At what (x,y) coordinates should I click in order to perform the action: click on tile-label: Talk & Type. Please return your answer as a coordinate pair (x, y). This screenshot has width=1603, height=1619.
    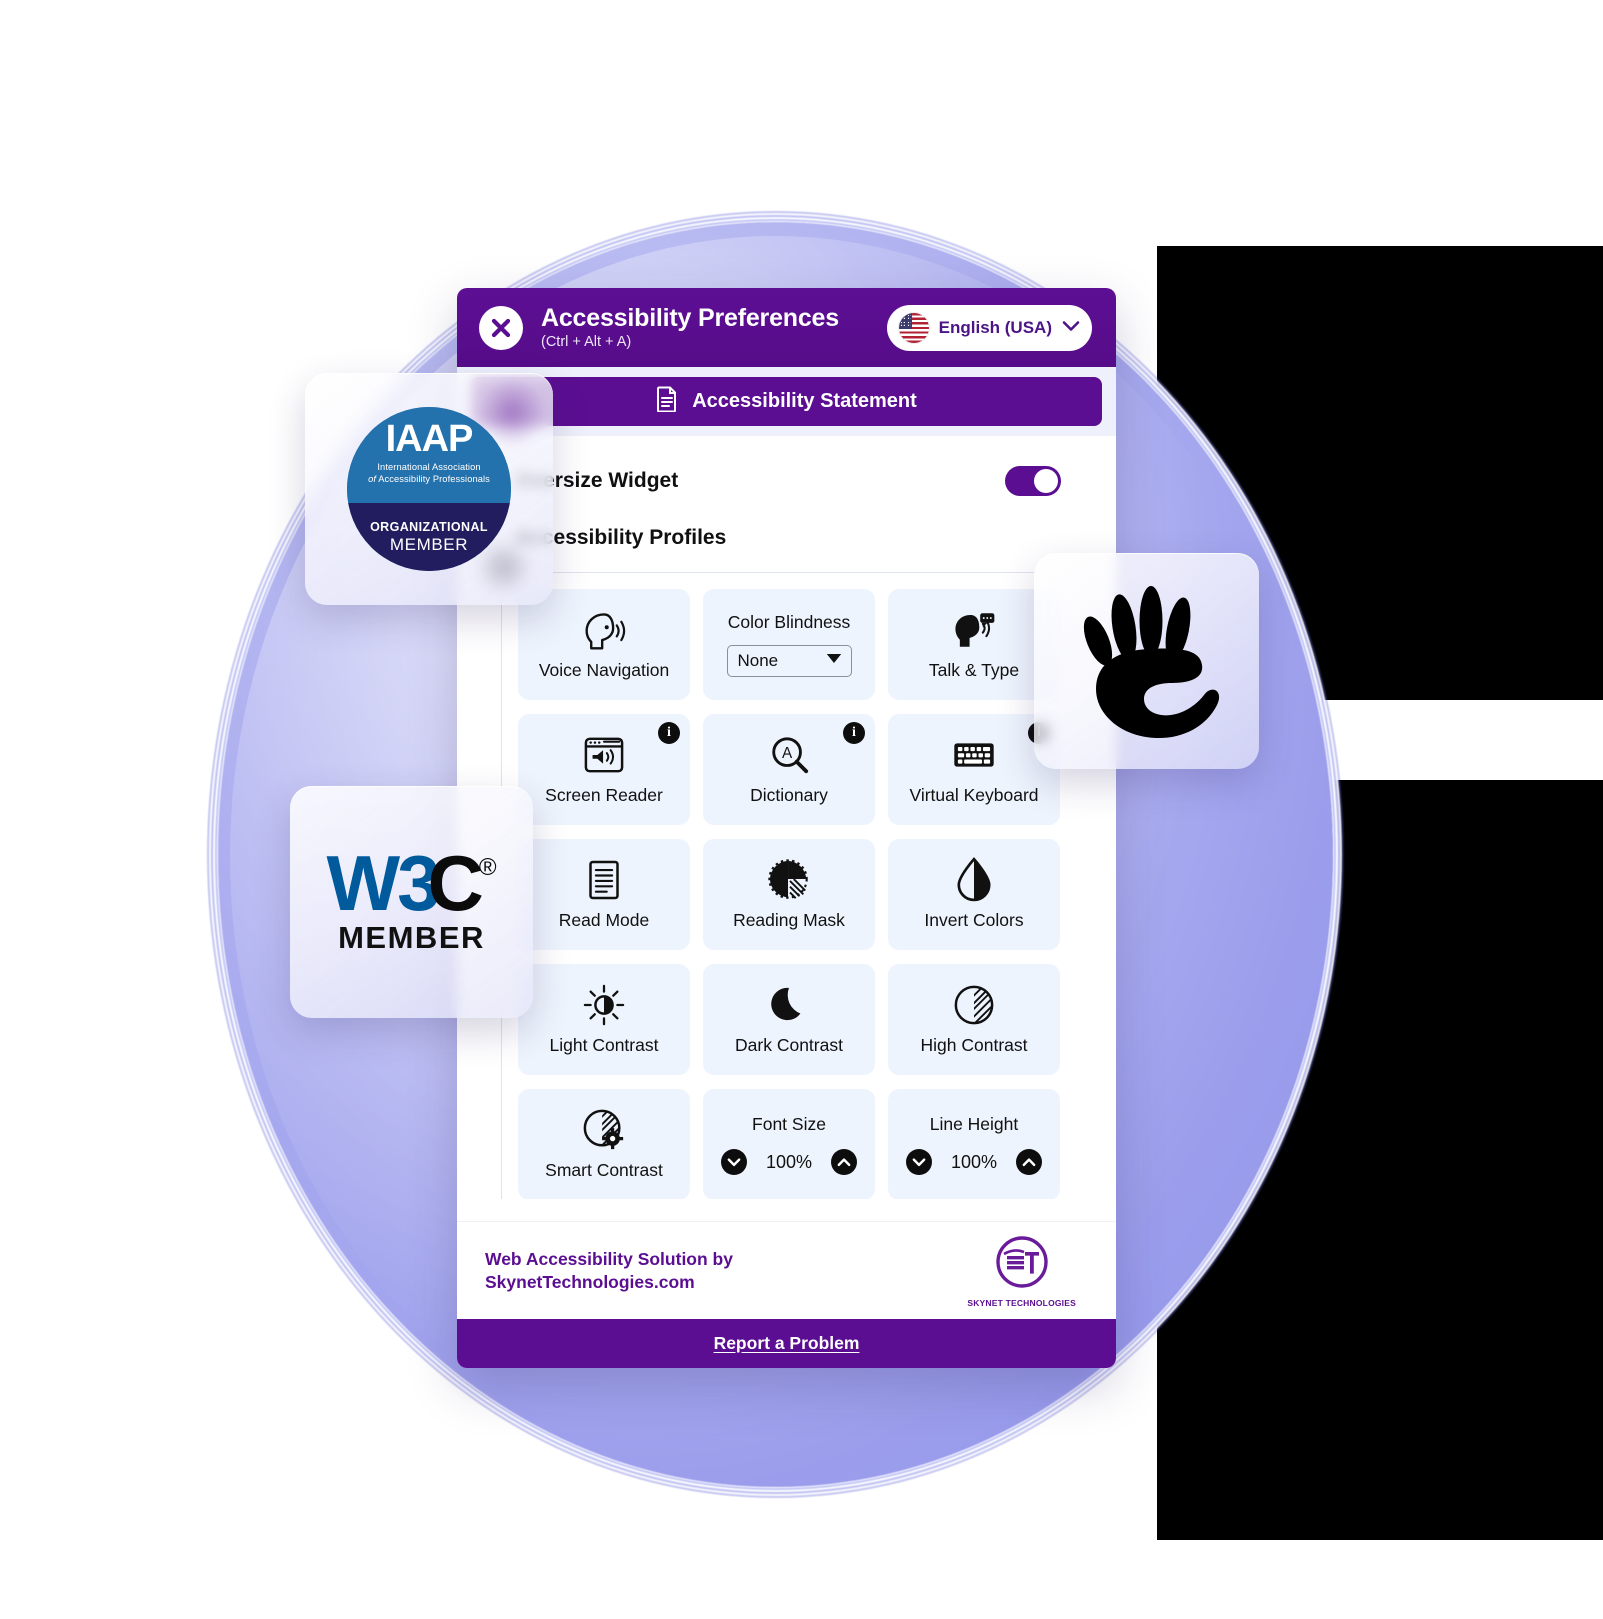
    Looking at the image, I should click on (974, 669).